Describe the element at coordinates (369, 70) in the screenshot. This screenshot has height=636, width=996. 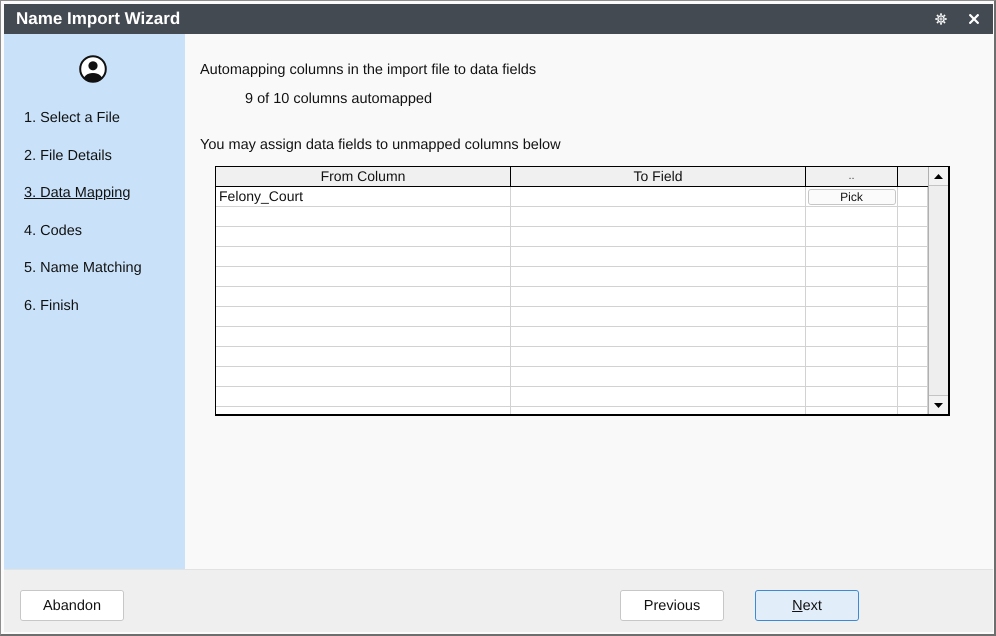
I see `automapping-heading: Automapping columns in the import file to data fields` at that location.